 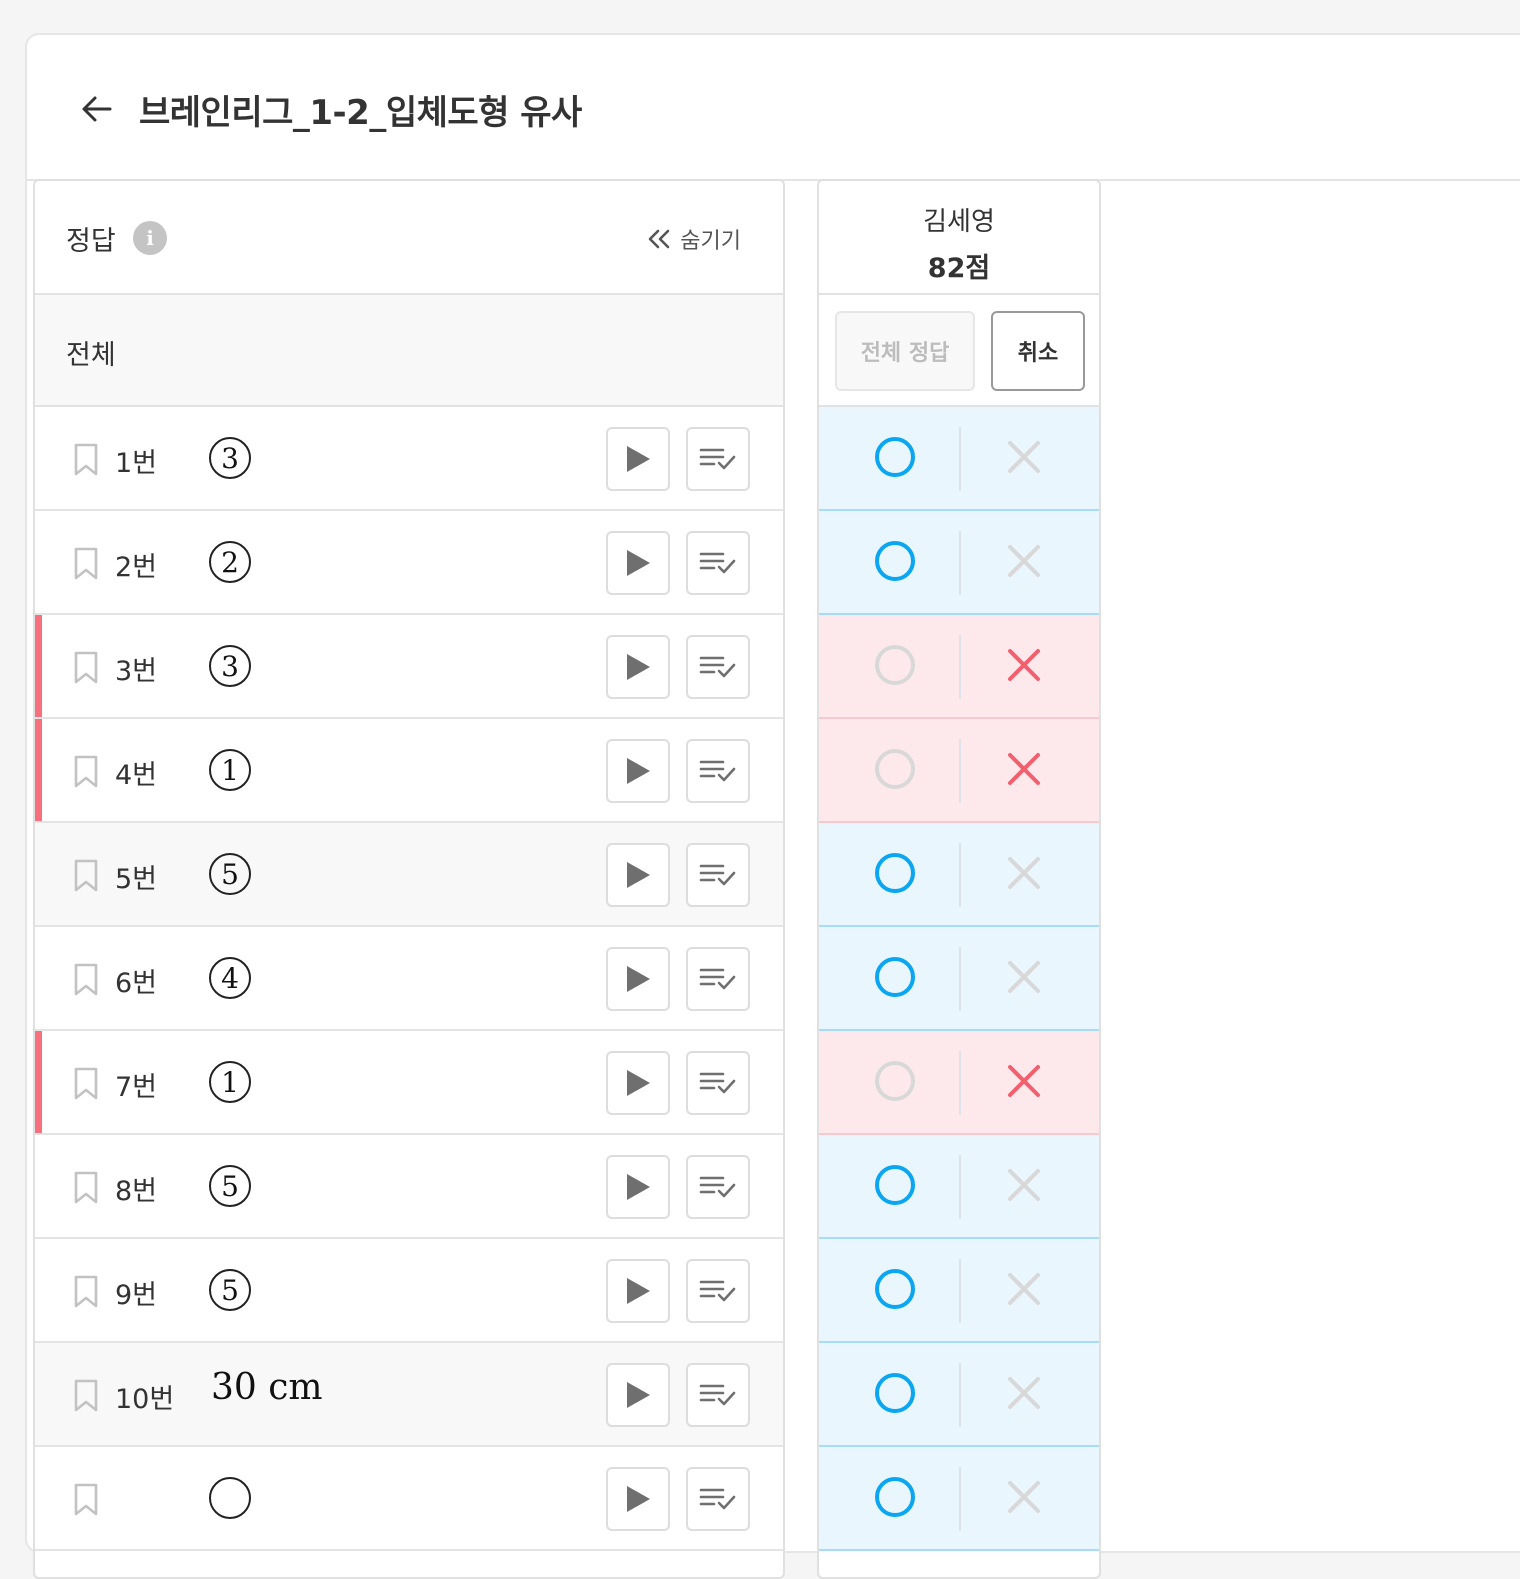 I want to click on hide-button: 숨기기, so click(x=693, y=239).